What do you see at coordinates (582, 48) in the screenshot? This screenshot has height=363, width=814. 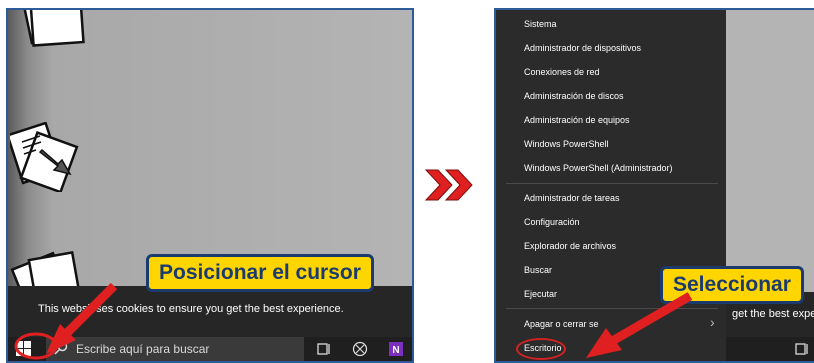 I see `menu-item-administrador-dispositivos: Administrador de dispositivos` at bounding box center [582, 48].